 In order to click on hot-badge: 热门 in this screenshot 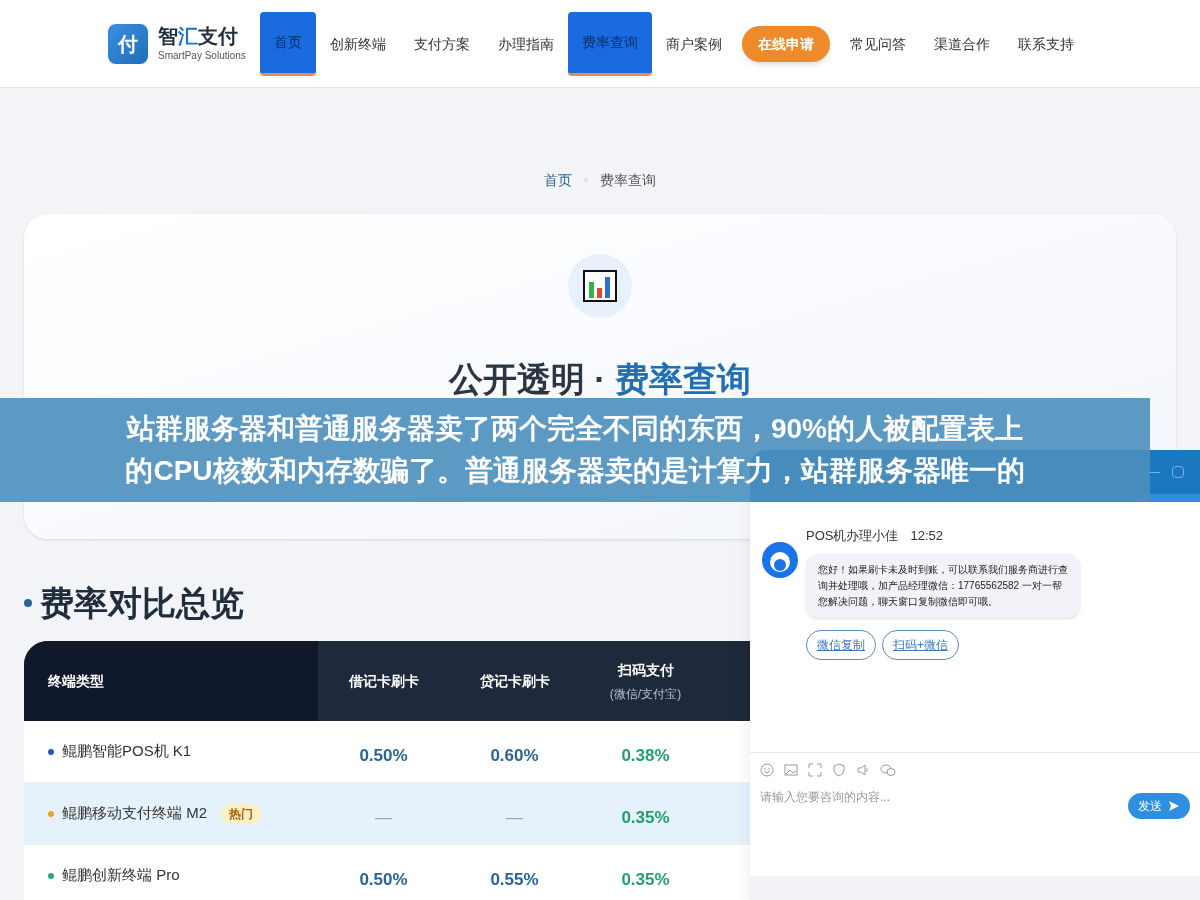, I will do `click(241, 813)`.